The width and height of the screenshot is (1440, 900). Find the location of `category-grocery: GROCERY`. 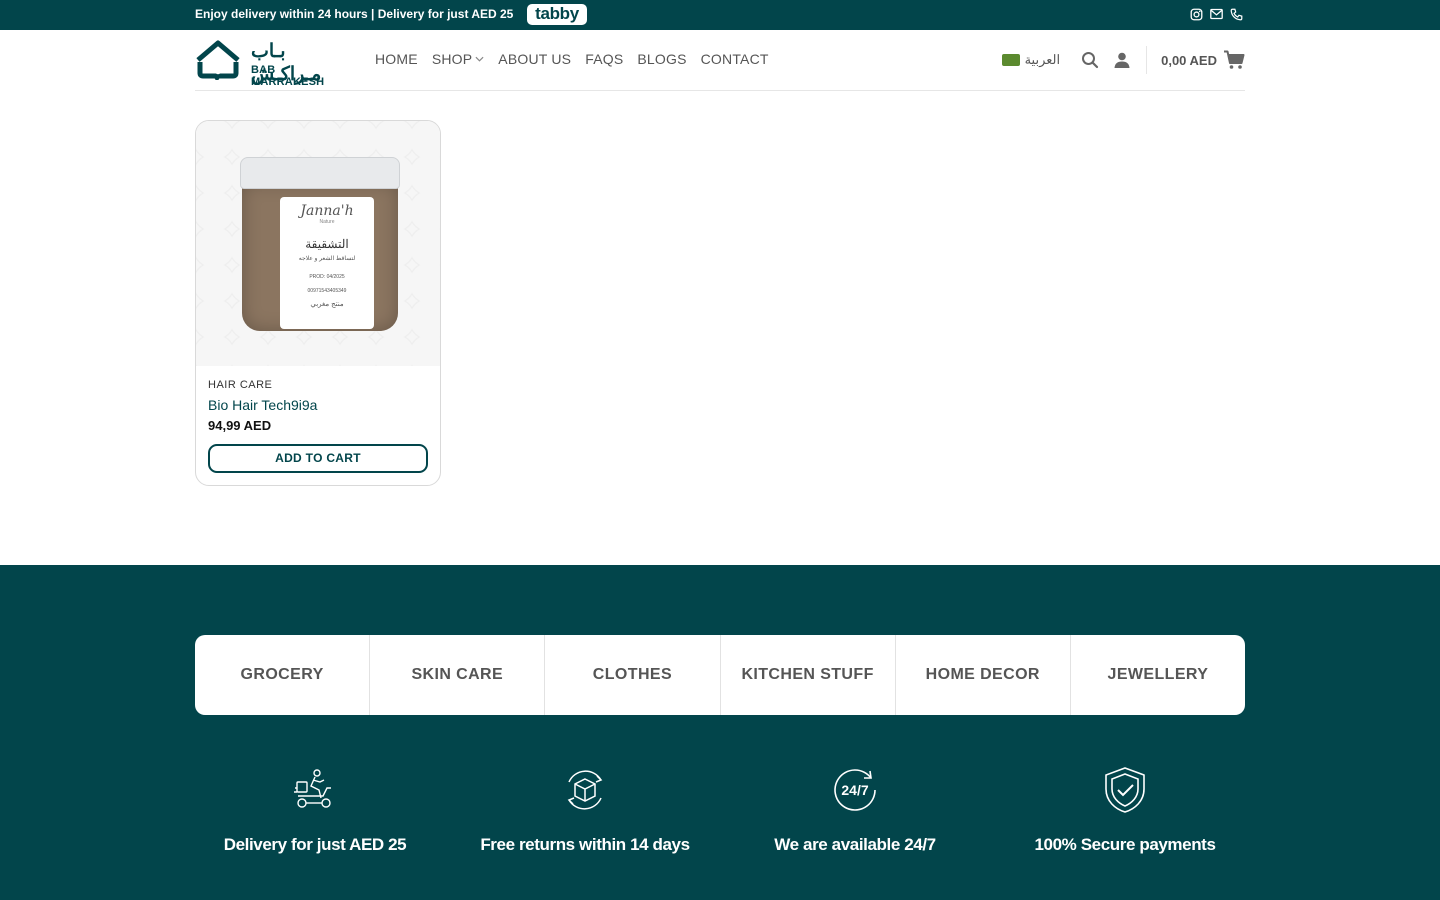

category-grocery: GROCERY is located at coordinates (283, 675).